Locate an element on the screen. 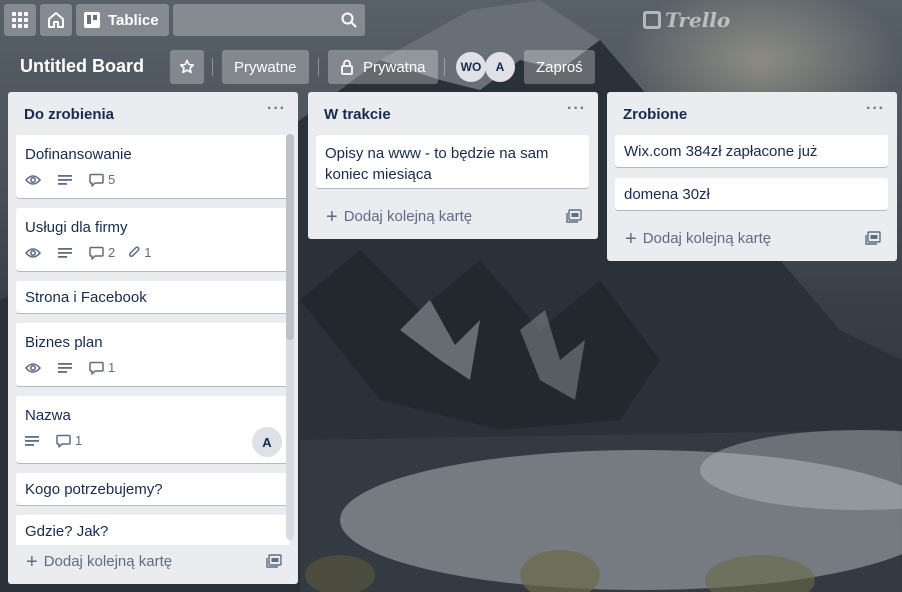 Image resolution: width=902 pixels, height=592 pixels. member-initials: WO is located at coordinates (471, 67).